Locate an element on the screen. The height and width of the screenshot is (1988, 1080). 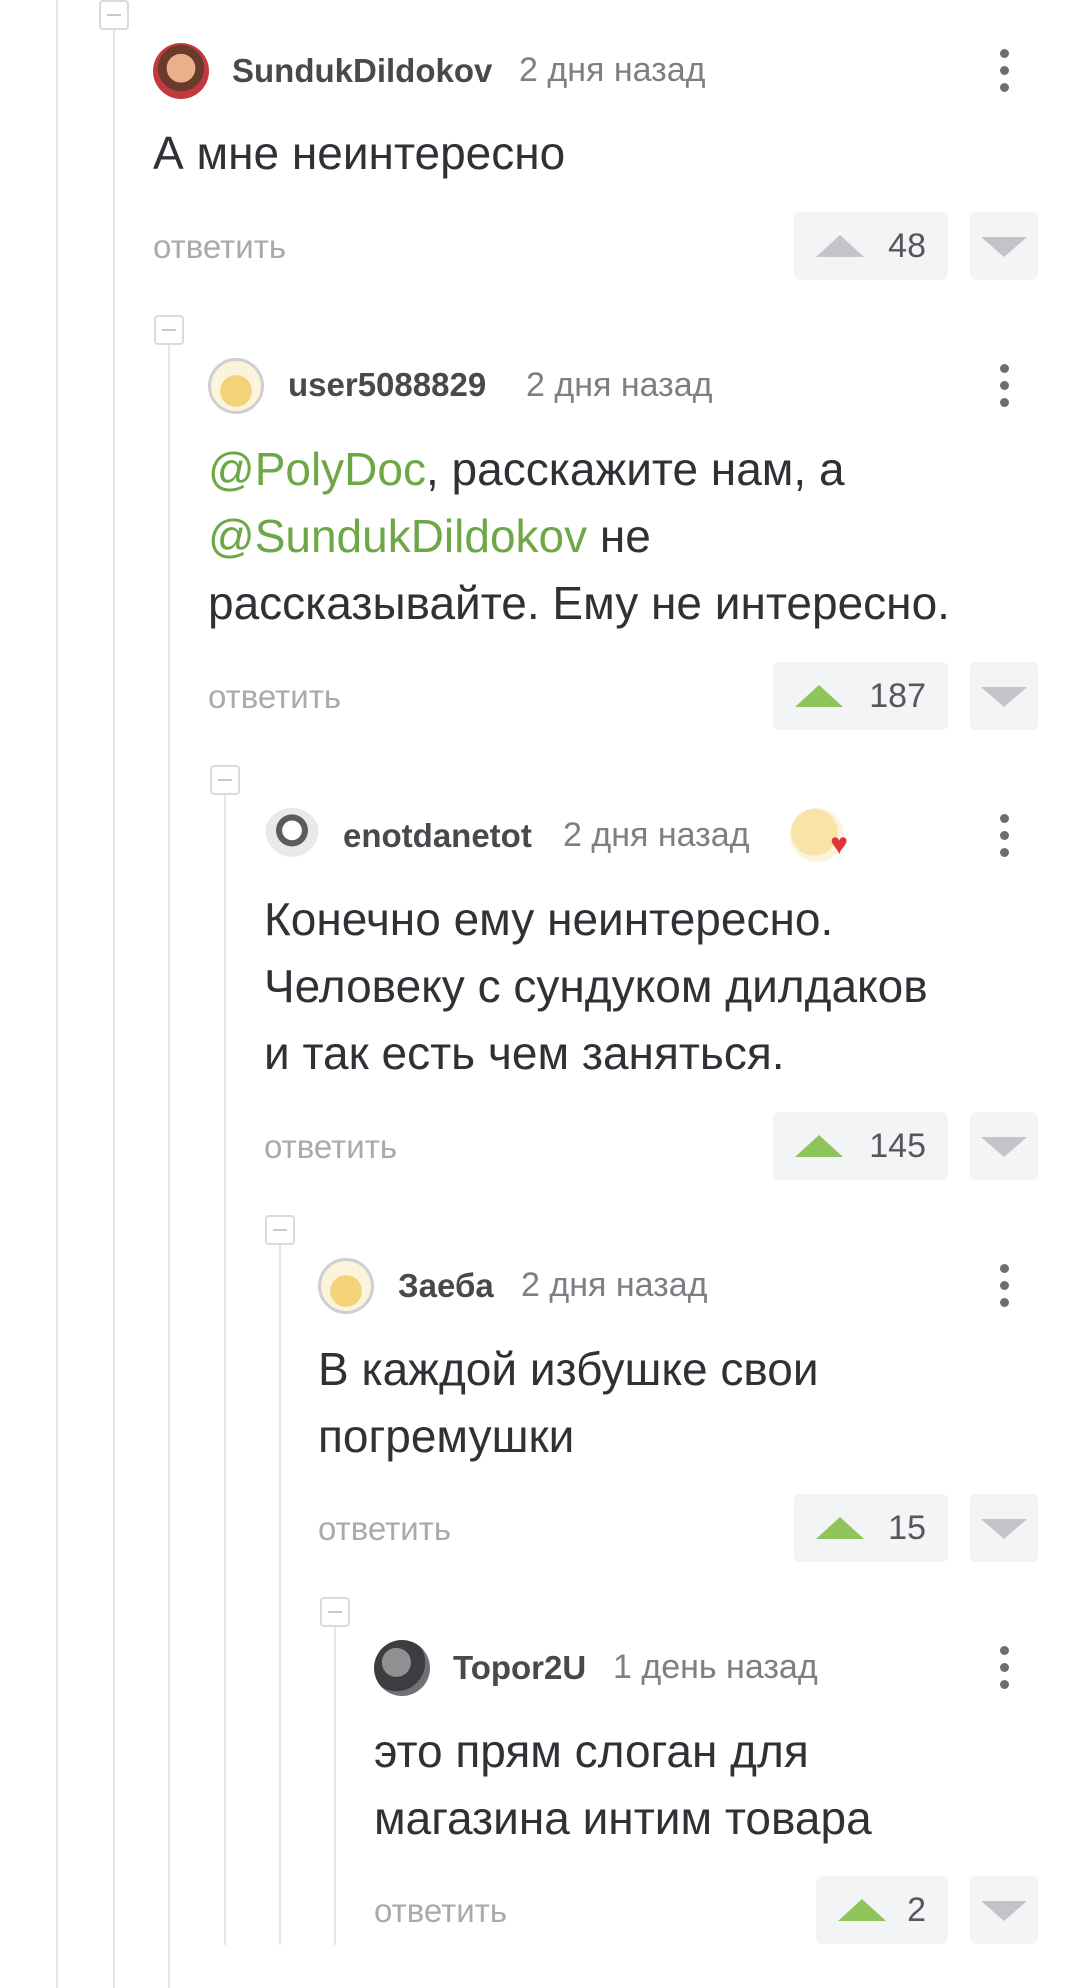
comment-username: enotdanetot is located at coordinates (437, 836).